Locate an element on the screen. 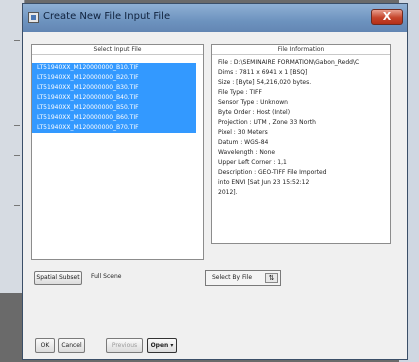 This screenshot has height=362, width=419. file-list-item: LT51940XX_M120000000_B20.TIF is located at coordinates (114, 78).